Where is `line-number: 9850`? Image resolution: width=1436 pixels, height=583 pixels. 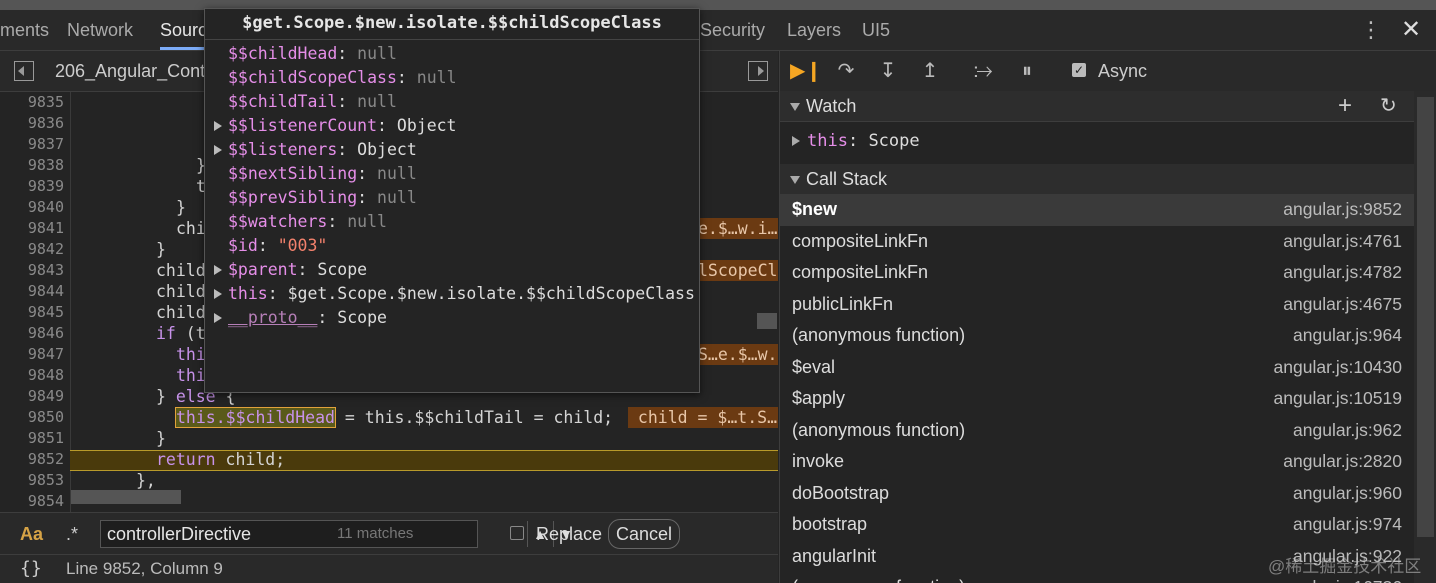 line-number: 9850 is located at coordinates (46, 417).